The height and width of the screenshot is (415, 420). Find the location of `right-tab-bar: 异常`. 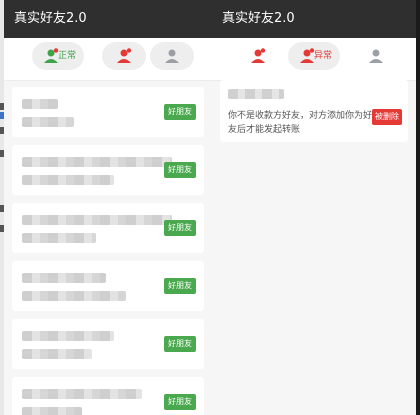

right-tab-bar: 异常 is located at coordinates (314, 59).